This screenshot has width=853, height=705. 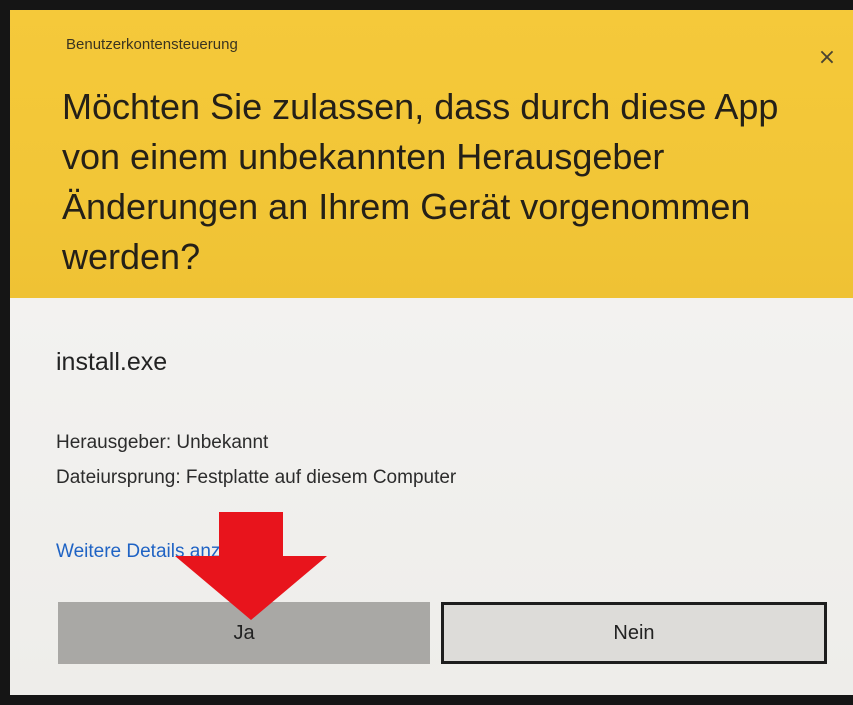 What do you see at coordinates (634, 633) in the screenshot?
I see `no-button: Nein` at bounding box center [634, 633].